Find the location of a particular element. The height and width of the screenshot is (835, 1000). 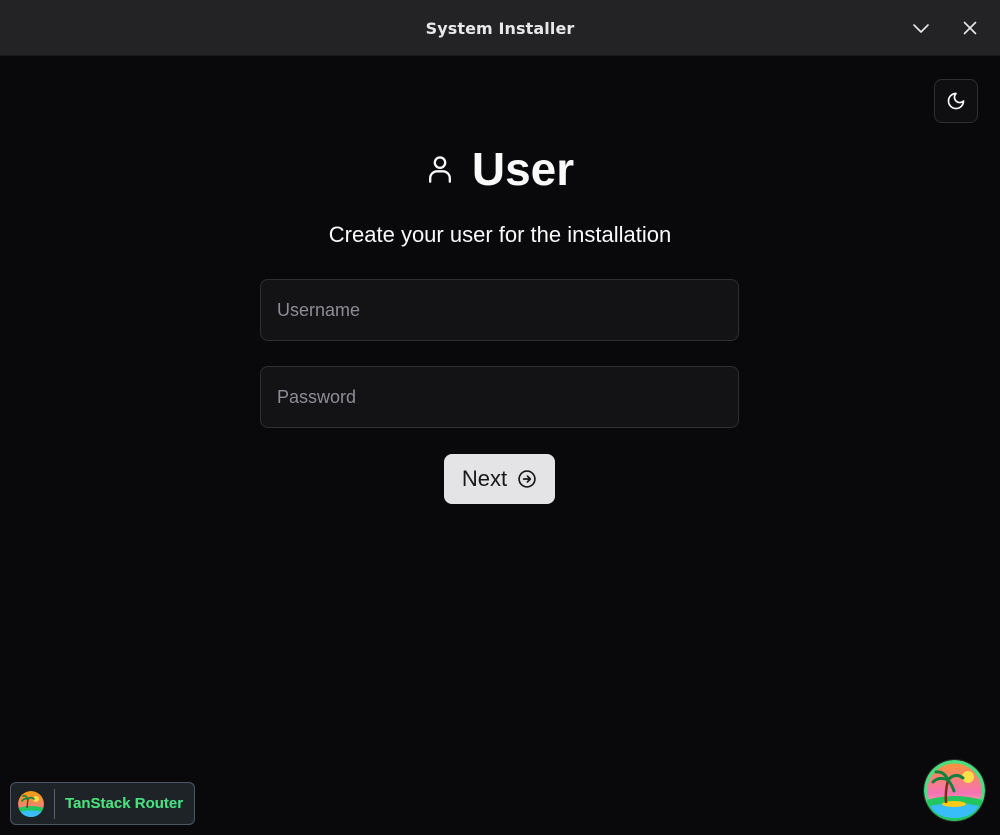

next-button-label: Next is located at coordinates (484, 478).